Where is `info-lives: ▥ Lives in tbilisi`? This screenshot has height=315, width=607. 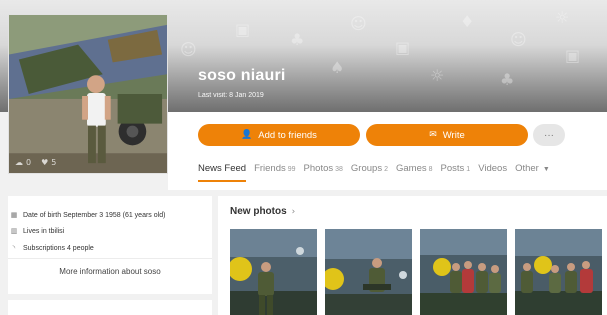
info-lives: ▥ Lives in tbilisi is located at coordinates (37, 231).